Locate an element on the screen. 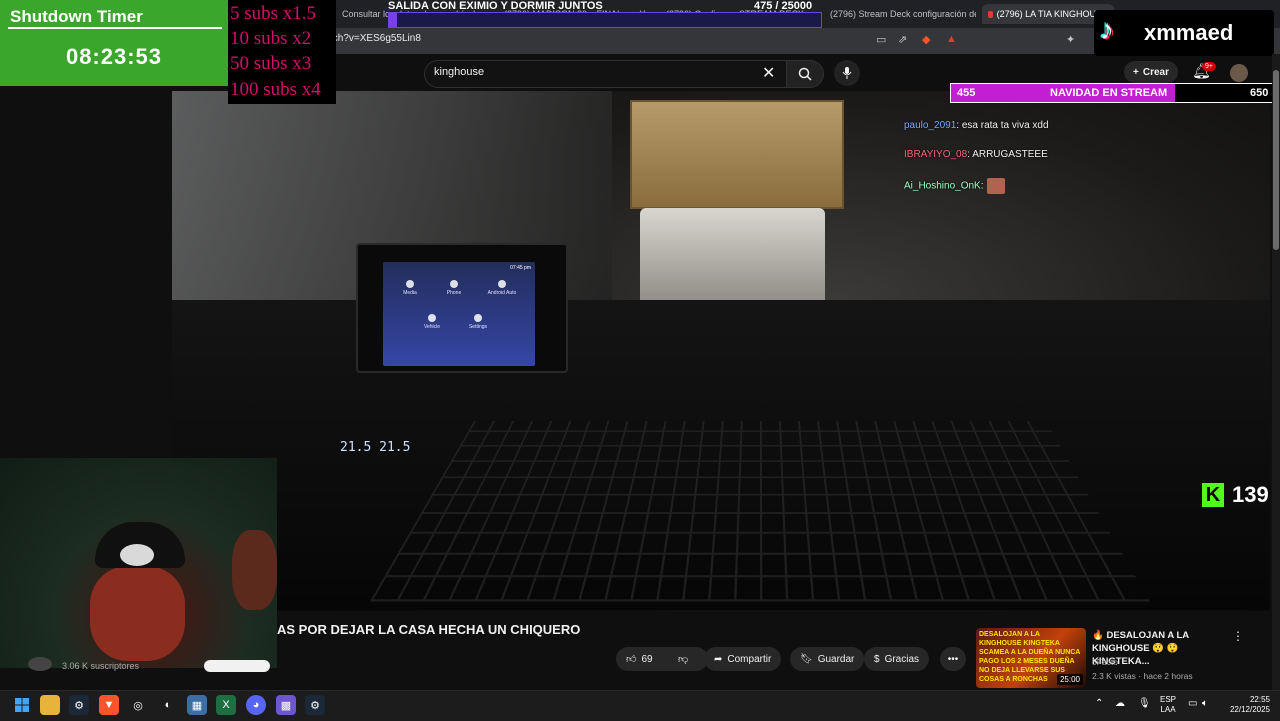 The image size is (1280, 721). cap-logo is located at coordinates (137, 555).